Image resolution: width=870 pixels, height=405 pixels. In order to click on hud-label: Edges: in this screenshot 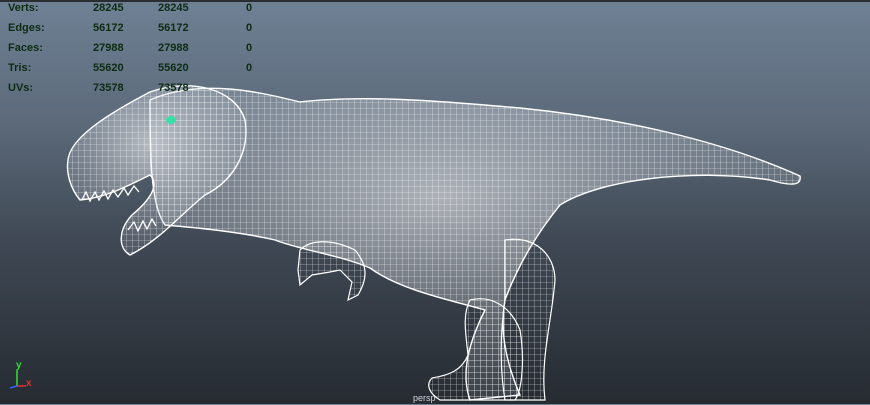, I will do `click(26, 28)`.